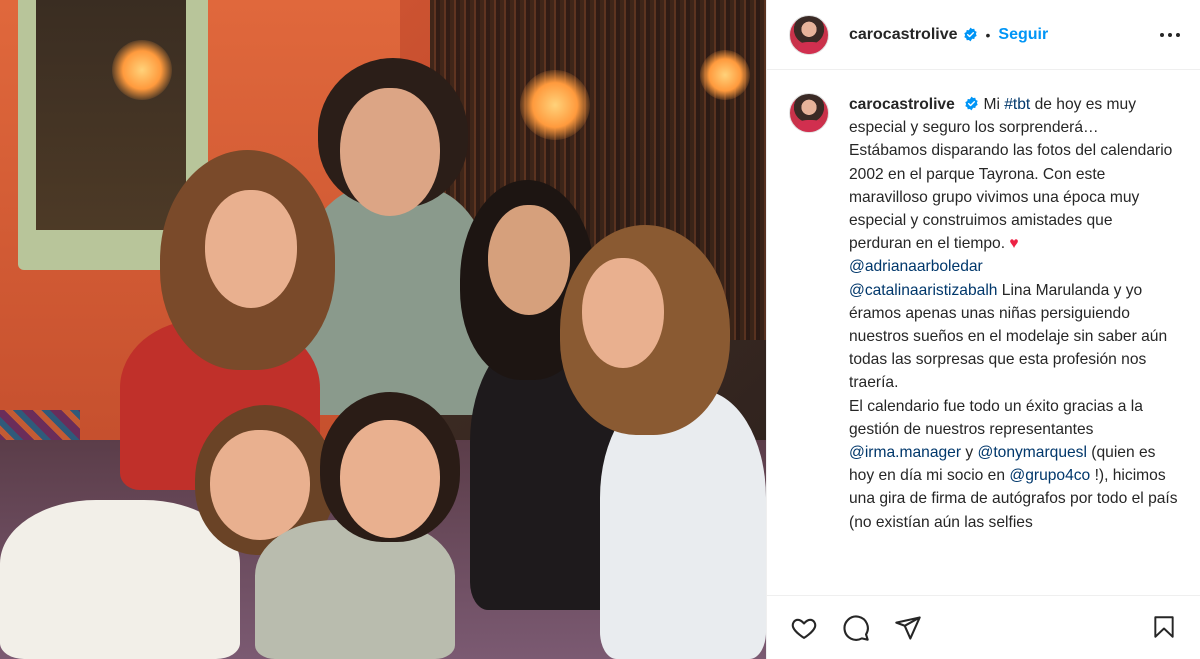  I want to click on bookmark-icon, so click(1164, 627).